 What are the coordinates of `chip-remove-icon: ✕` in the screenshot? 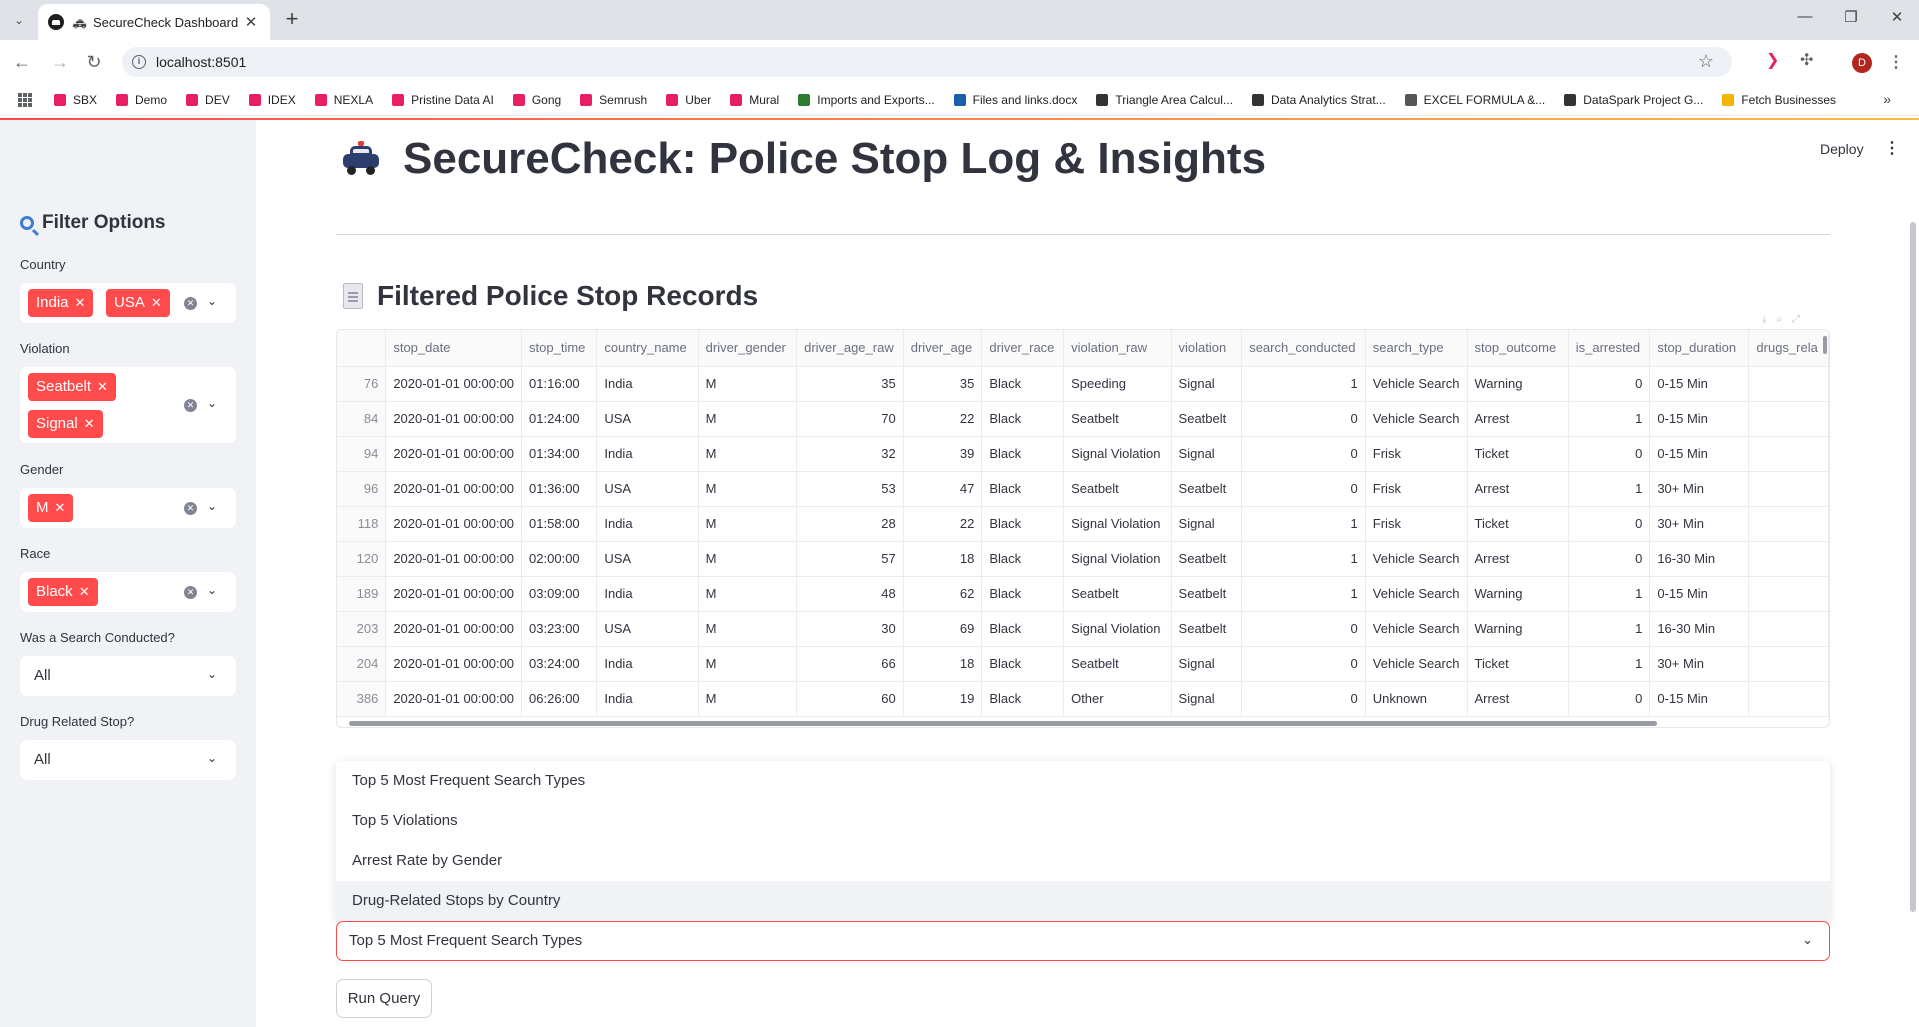 It's located at (89, 423).